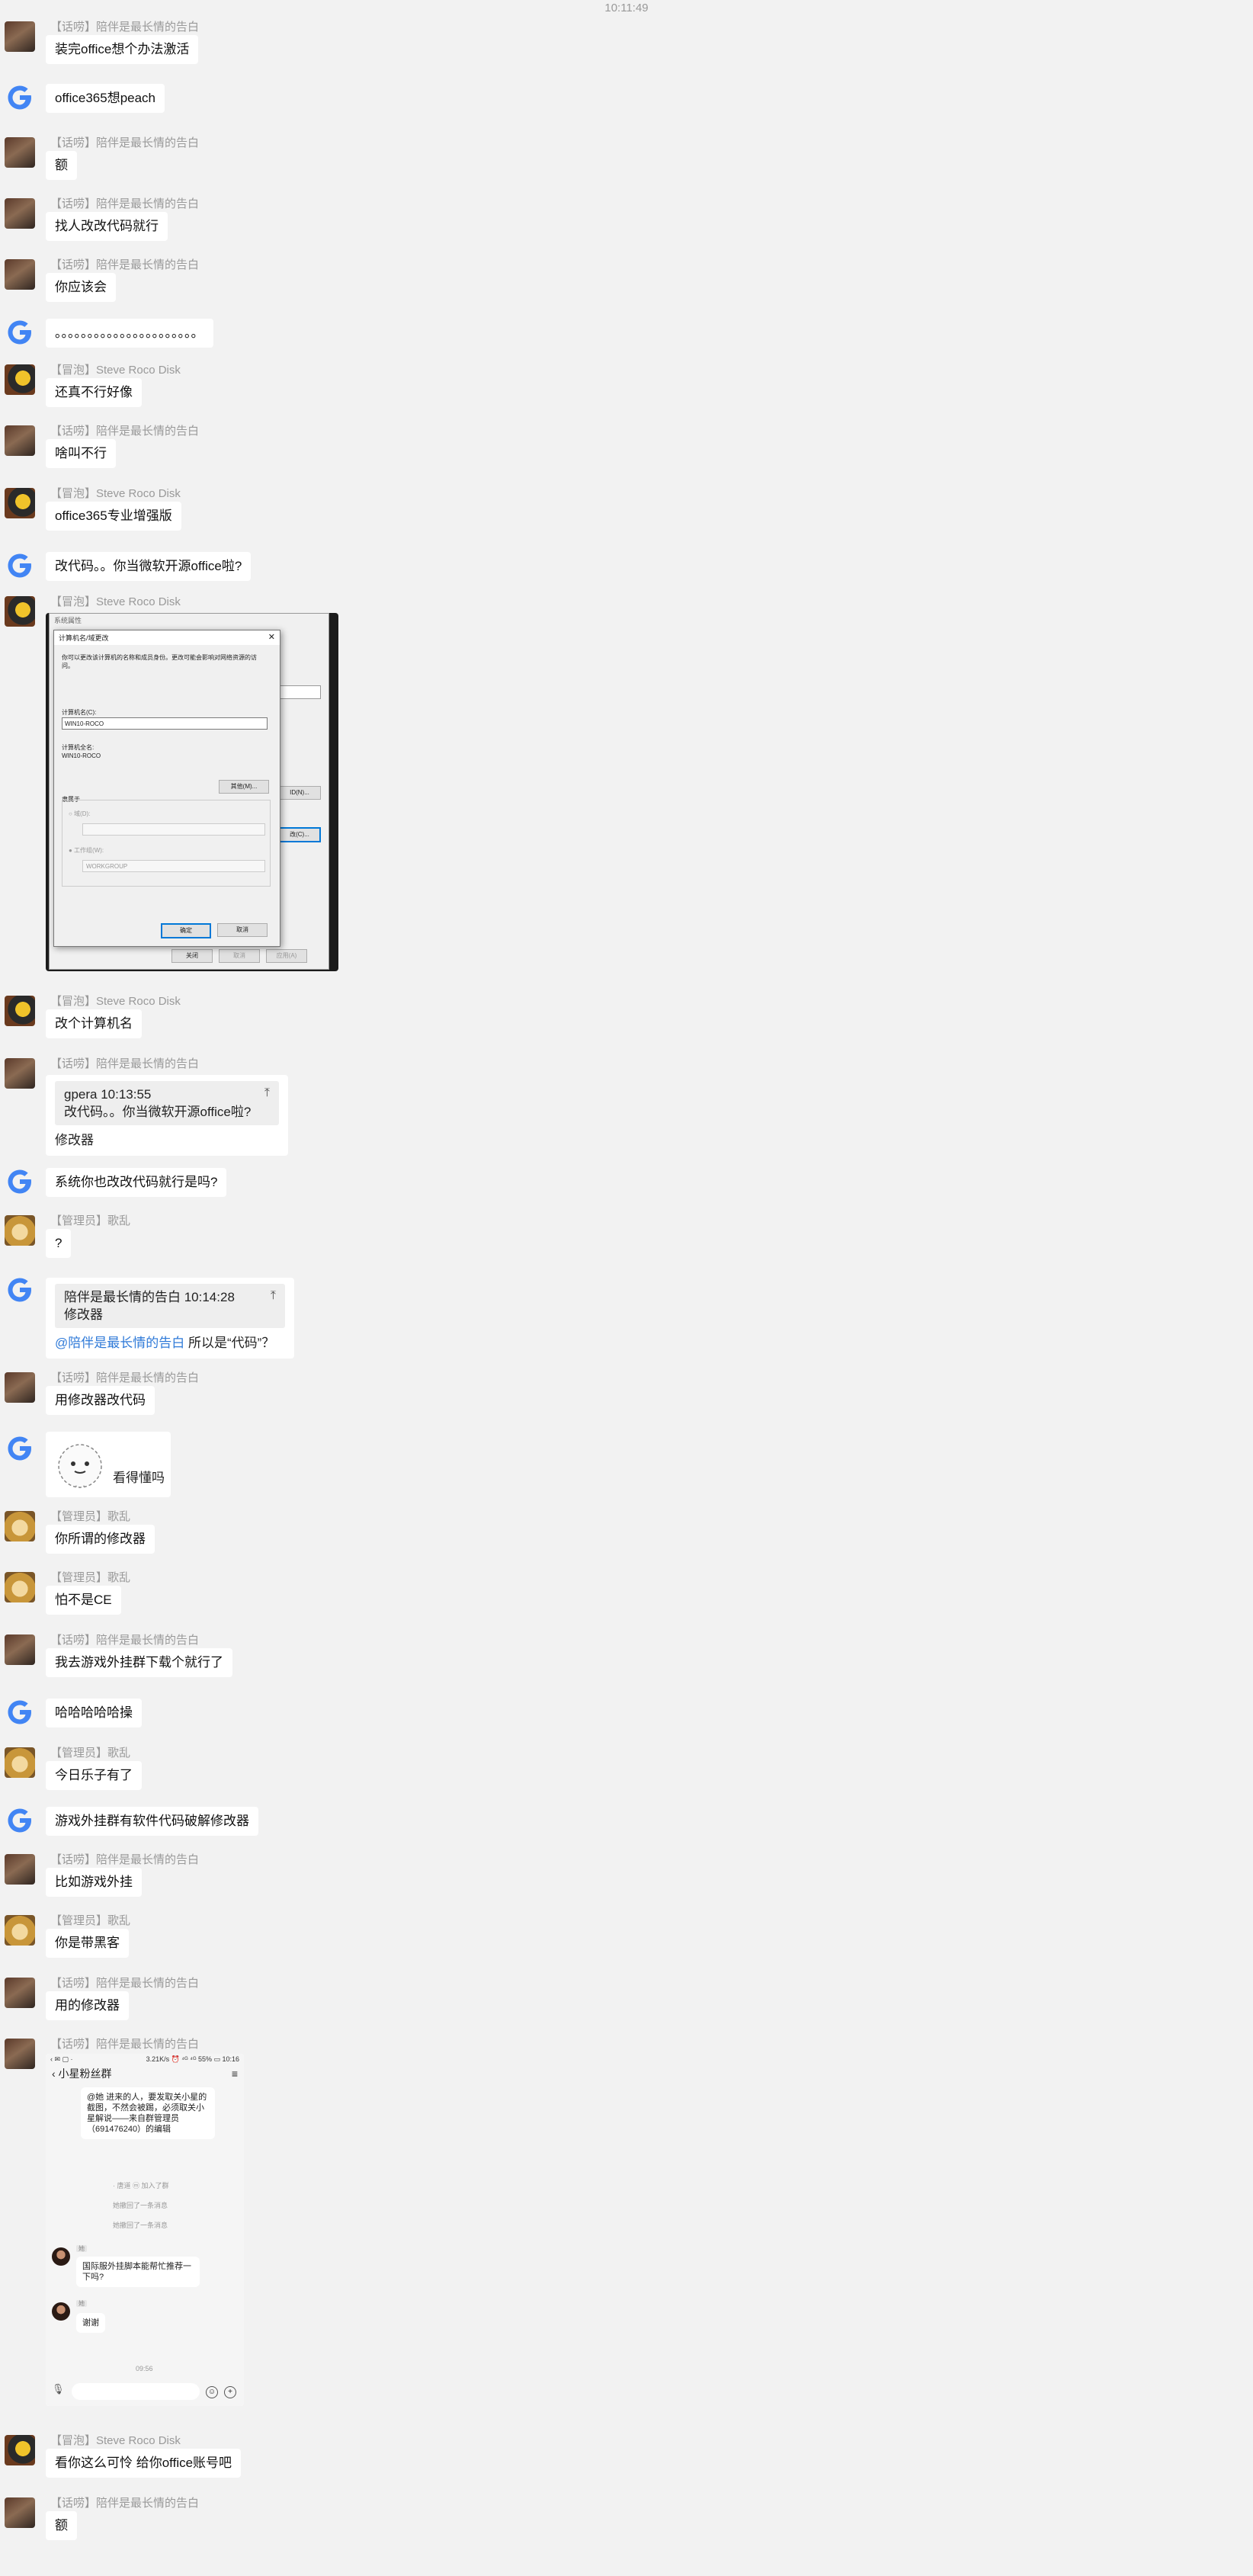 The width and height of the screenshot is (1253, 2576). Describe the element at coordinates (80, 712) in the screenshot. I see `computer-name-label: 计算机名(C):` at that location.